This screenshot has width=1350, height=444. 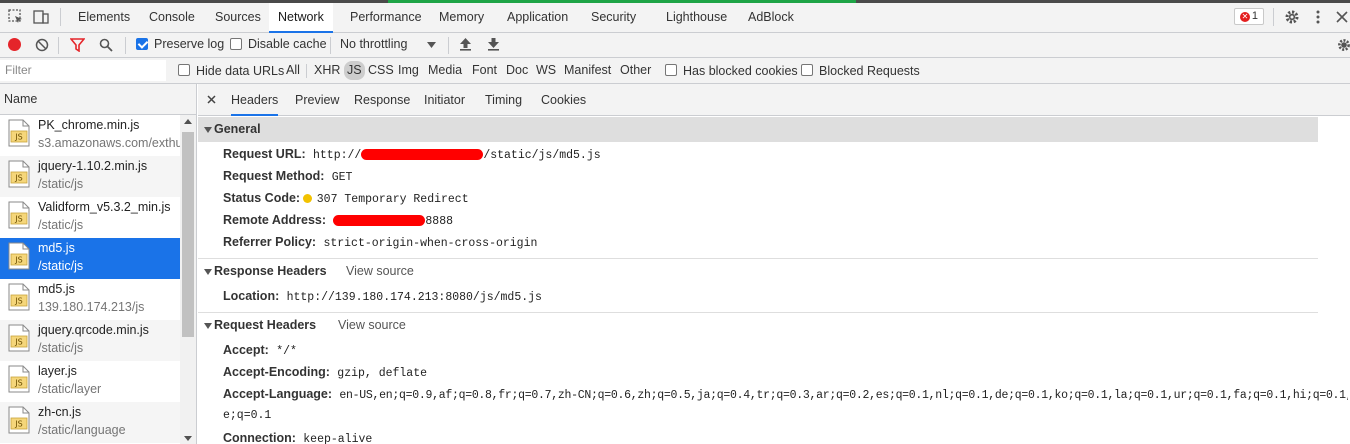 What do you see at coordinates (287, 176) in the screenshot?
I see `request-method-row: Request Method: GET` at bounding box center [287, 176].